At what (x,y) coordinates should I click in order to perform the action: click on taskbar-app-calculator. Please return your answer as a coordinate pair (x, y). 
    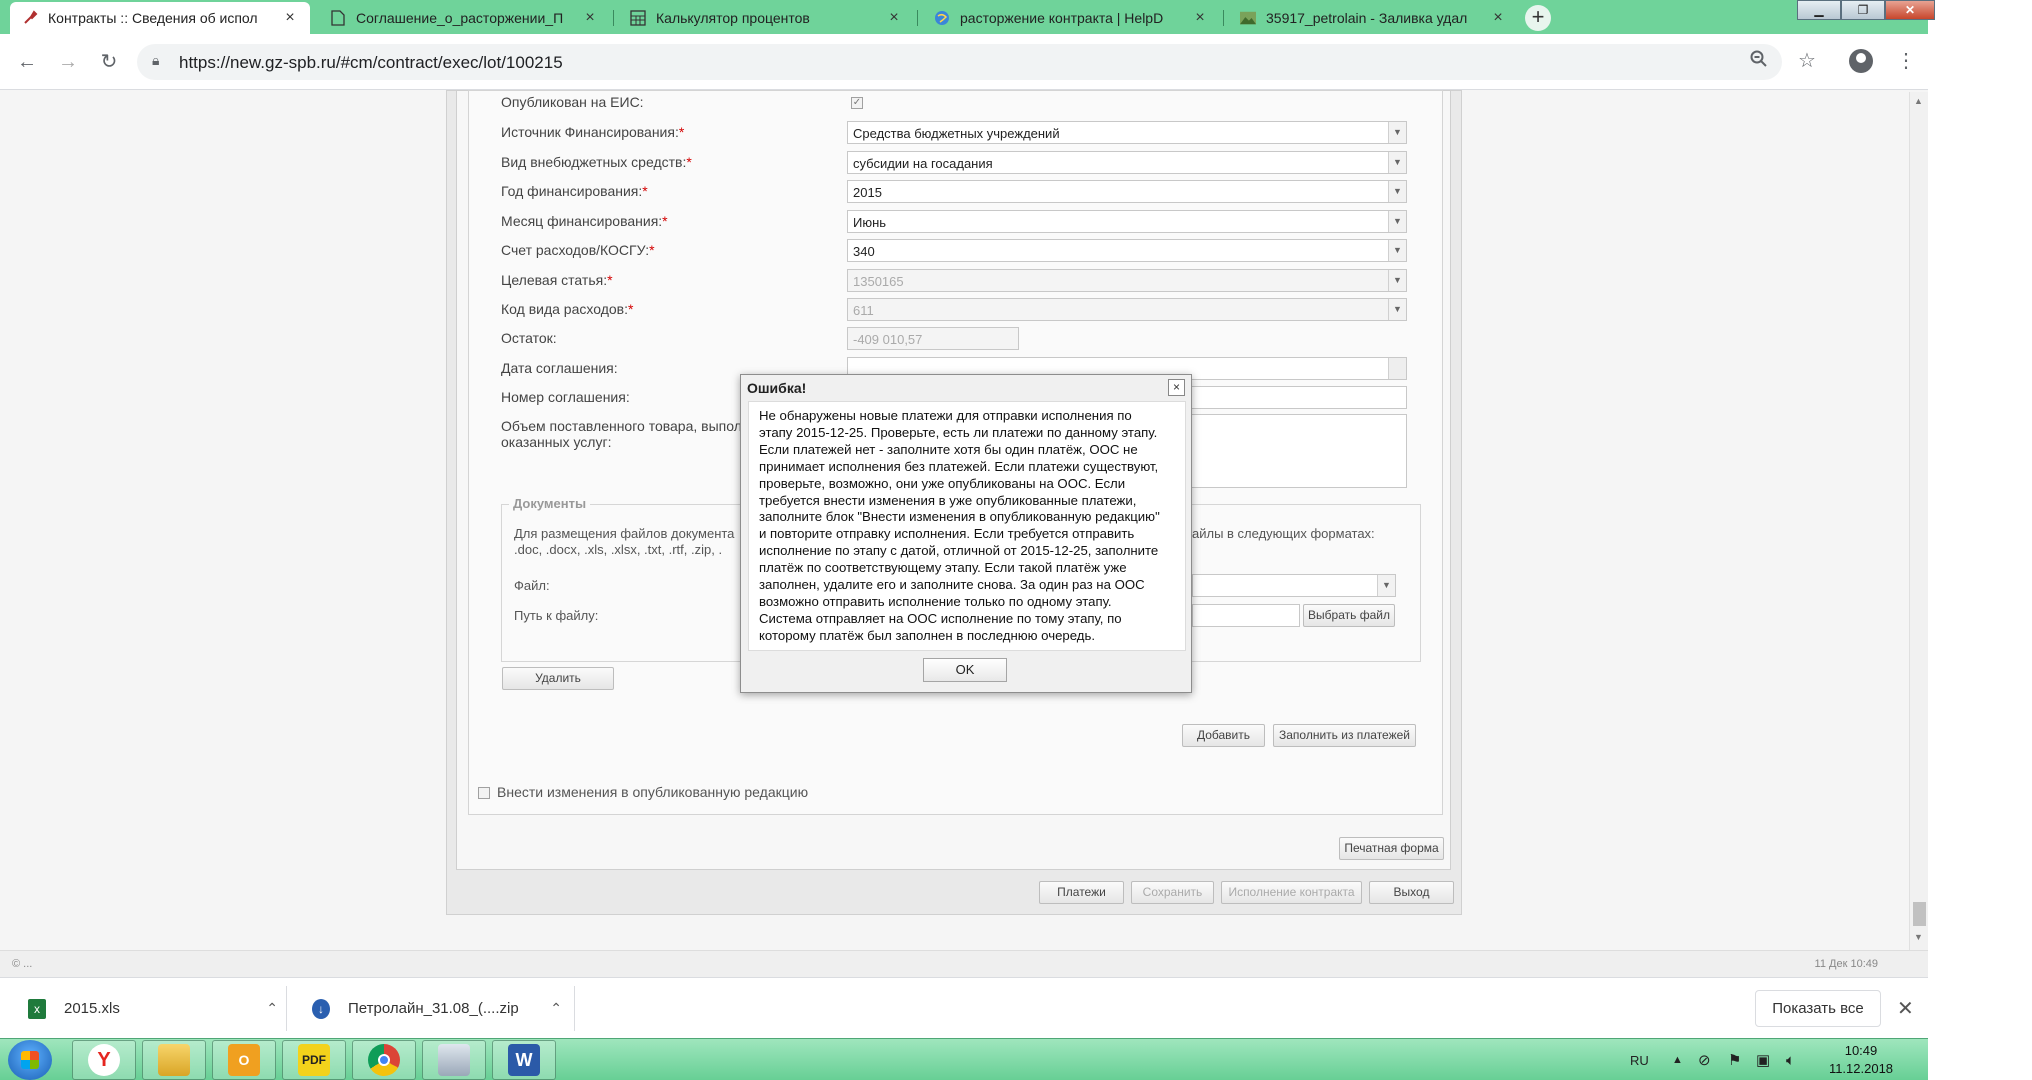
    Looking at the image, I should click on (454, 1060).